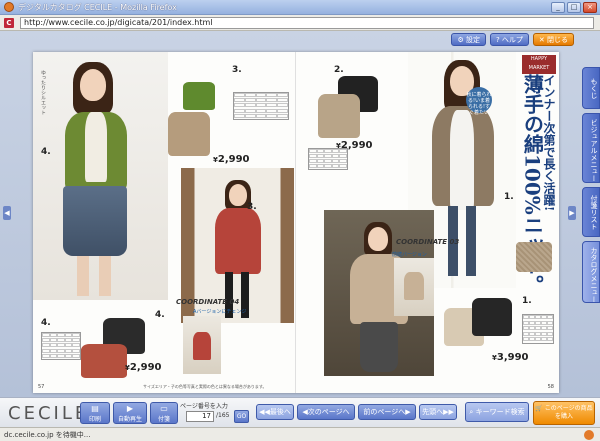 The height and width of the screenshot is (441, 600). I want to click on tab-sticky-list: 付箋リスト, so click(591, 212).